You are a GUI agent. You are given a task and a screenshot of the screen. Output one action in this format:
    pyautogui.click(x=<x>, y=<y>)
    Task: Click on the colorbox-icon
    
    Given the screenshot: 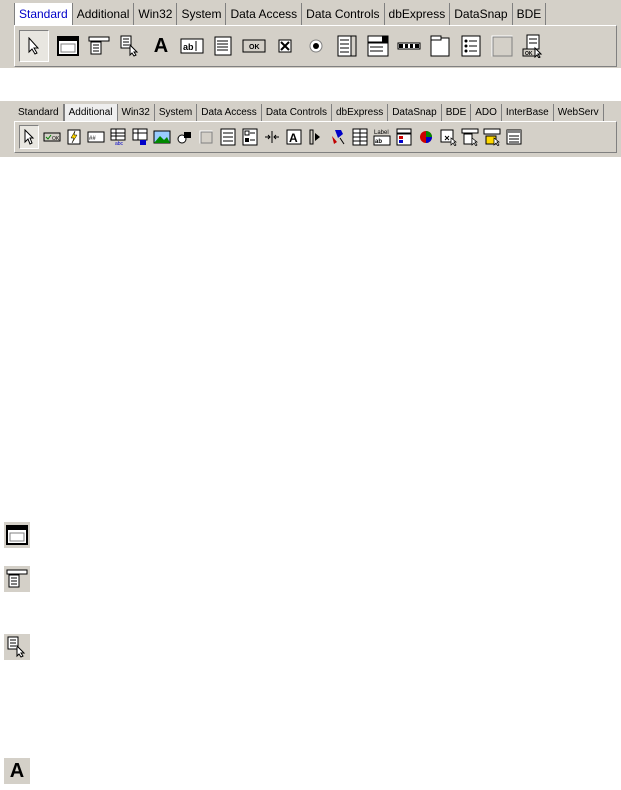 What is the action you would take?
    pyautogui.click(x=404, y=137)
    